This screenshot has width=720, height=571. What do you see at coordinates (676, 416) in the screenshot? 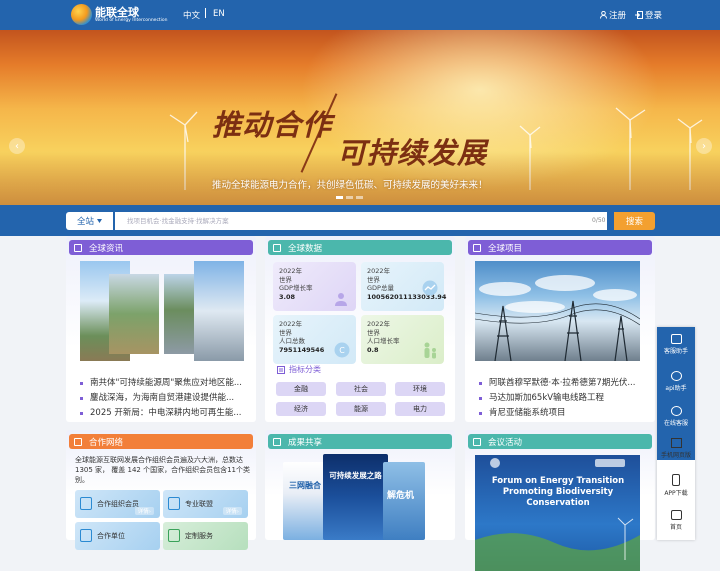
I see `sidebar-online-service: 在线客服` at bounding box center [676, 416].